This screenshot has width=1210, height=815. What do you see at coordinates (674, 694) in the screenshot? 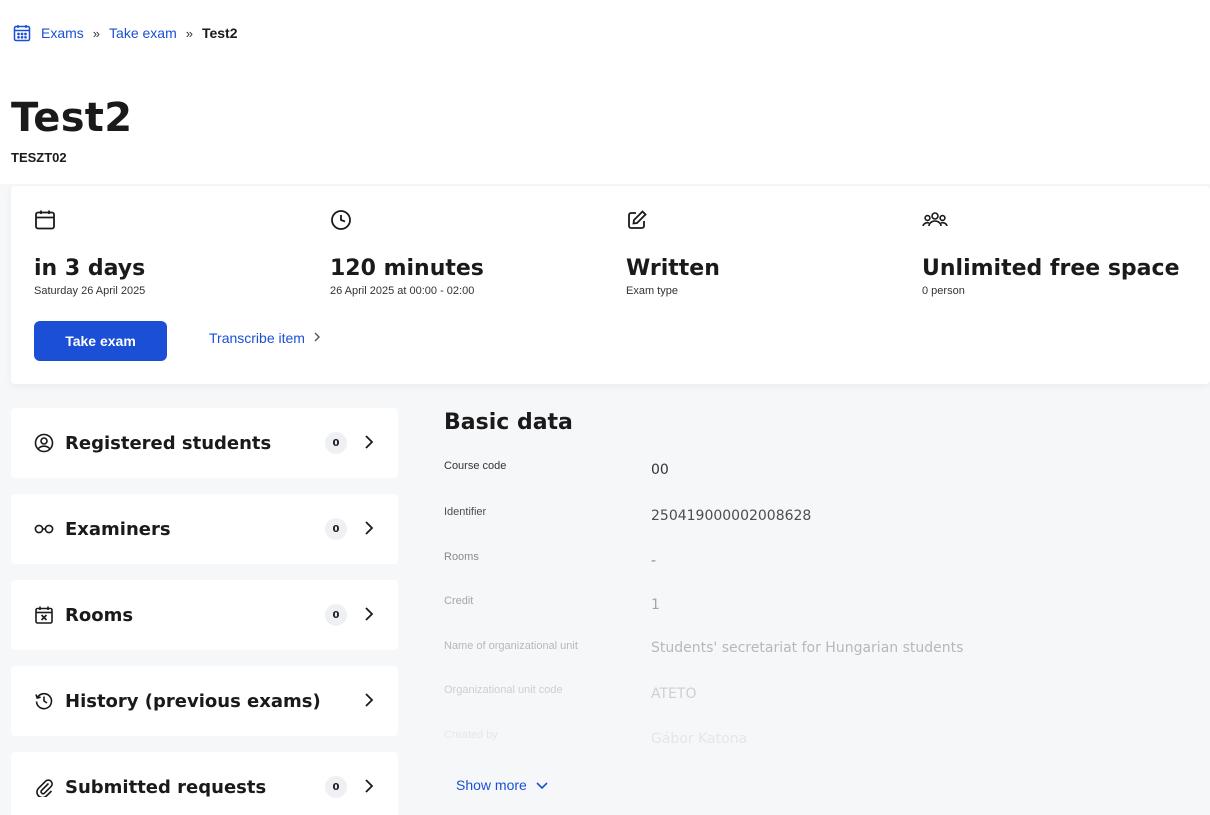
I see `field-value-organizational-unit-code: ATETO` at bounding box center [674, 694].